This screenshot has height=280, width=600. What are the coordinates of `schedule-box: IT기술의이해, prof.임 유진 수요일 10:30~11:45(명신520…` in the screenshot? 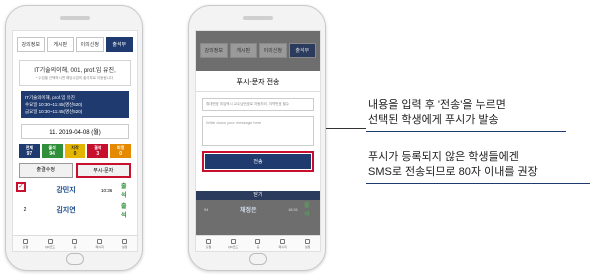 It's located at (75, 104).